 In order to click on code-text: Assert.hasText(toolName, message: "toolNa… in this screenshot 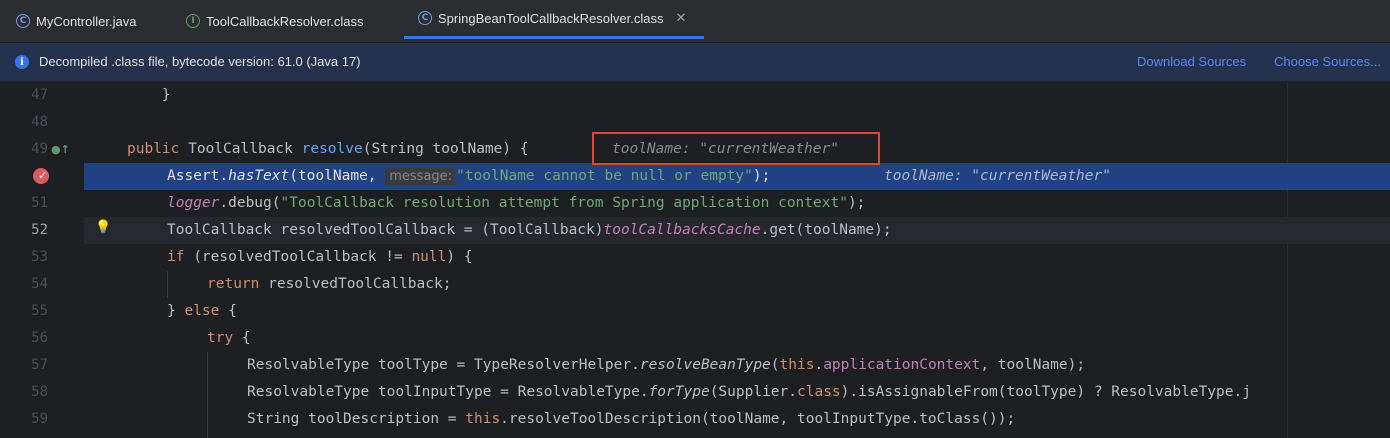, I will do `click(469, 176)`.